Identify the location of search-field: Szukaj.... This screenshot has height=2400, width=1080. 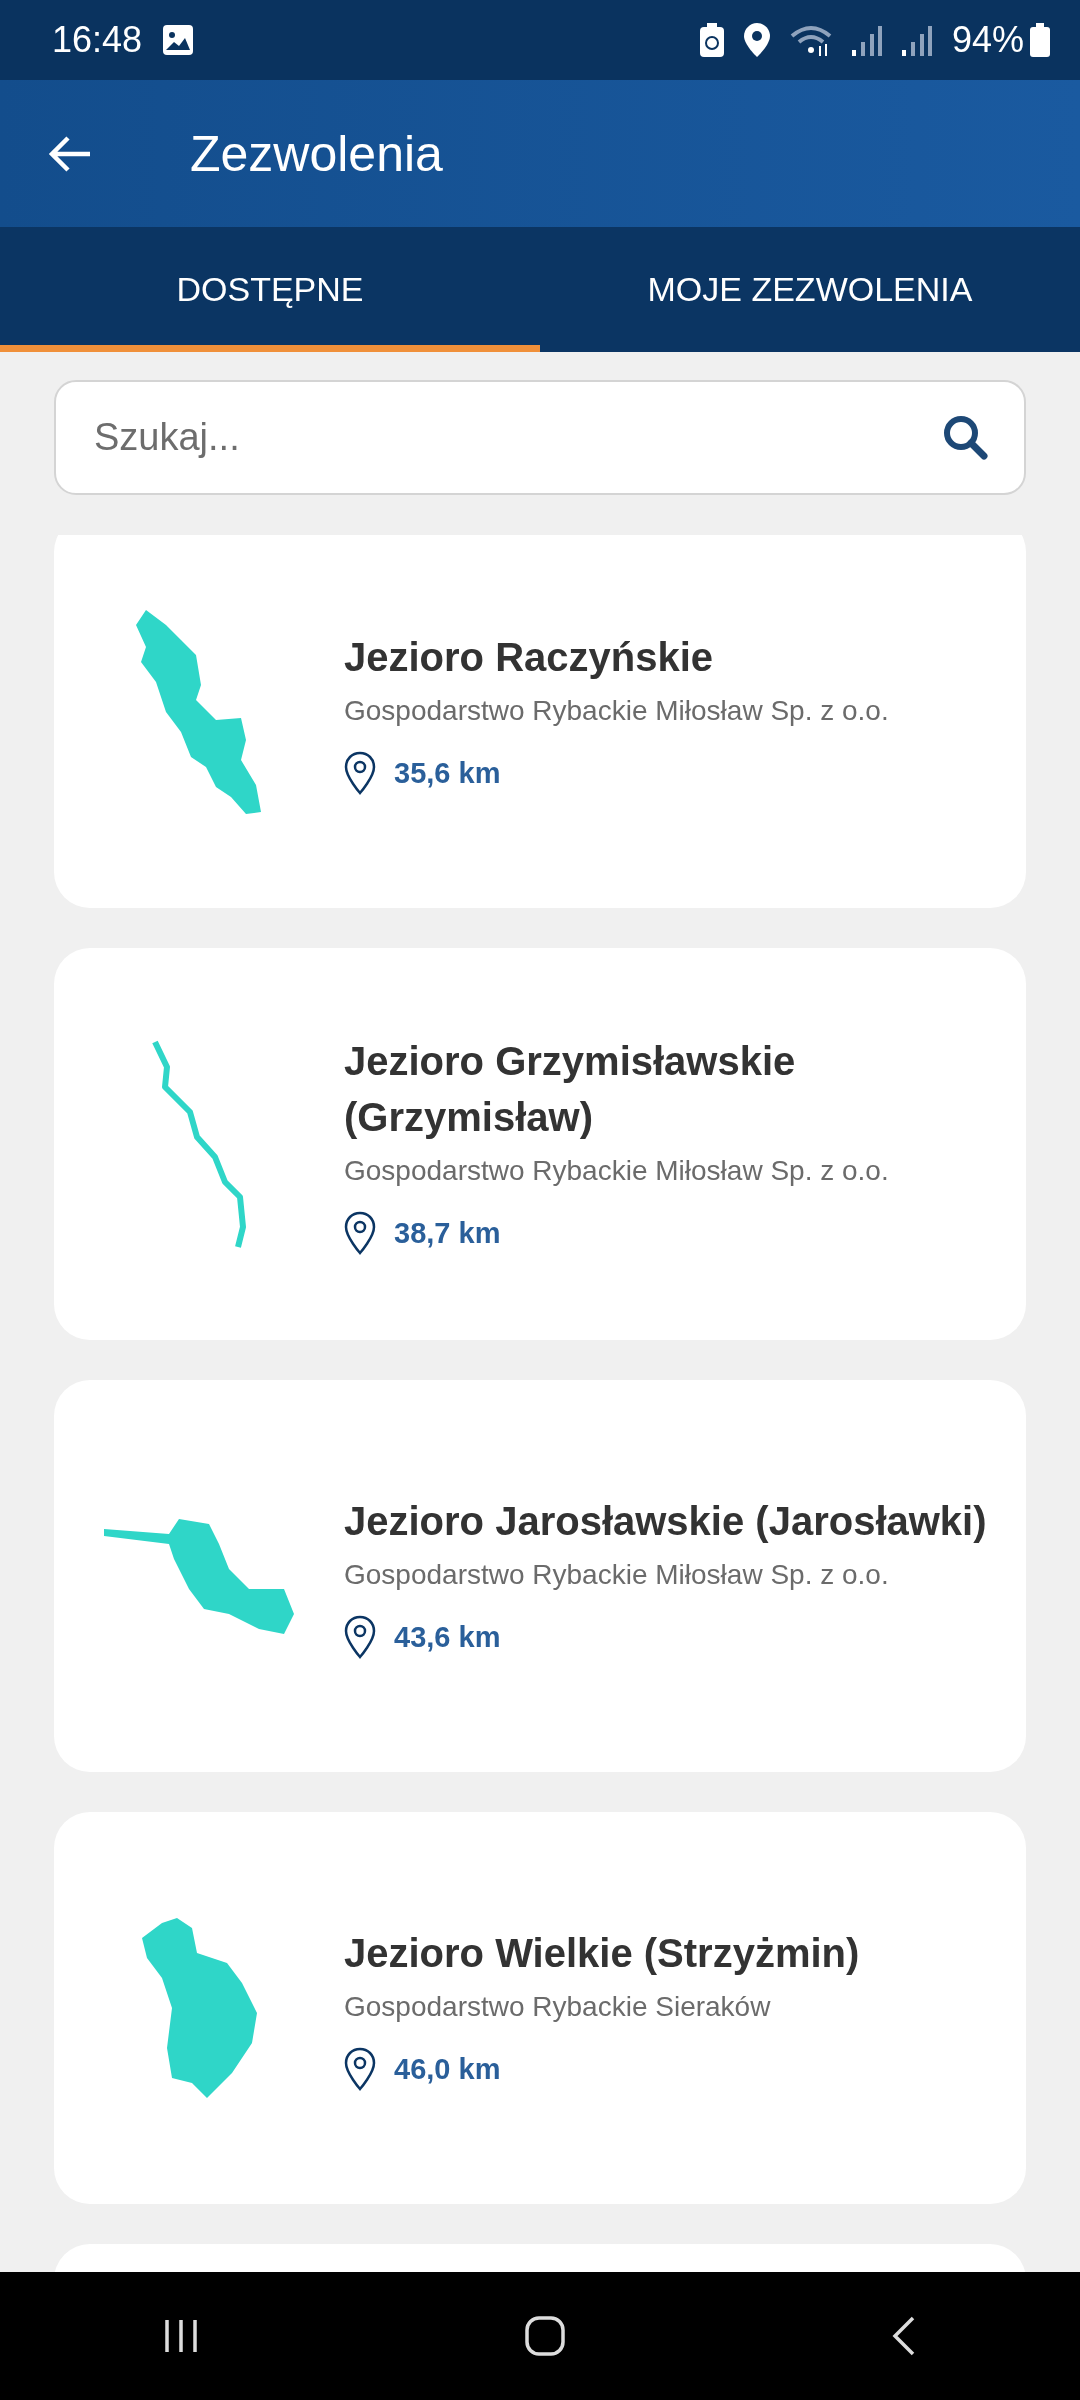
(540, 437).